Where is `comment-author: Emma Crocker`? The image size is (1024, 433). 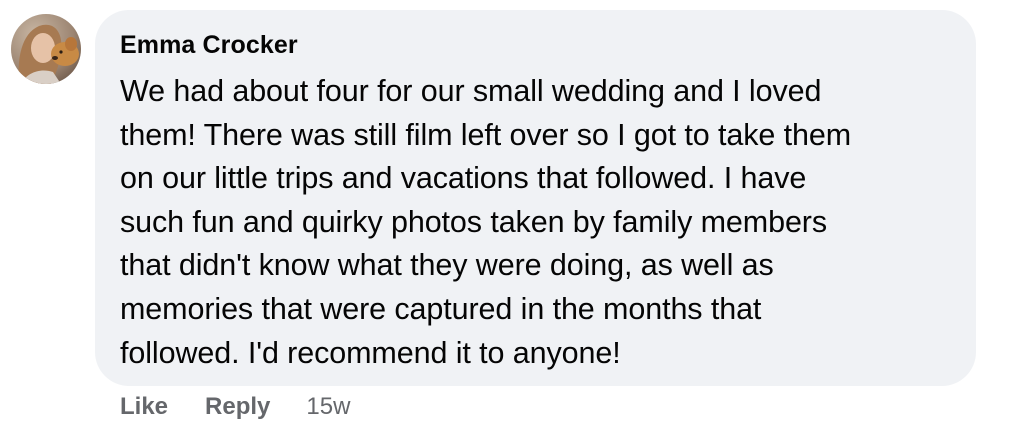 comment-author: Emma Crocker is located at coordinates (536, 45).